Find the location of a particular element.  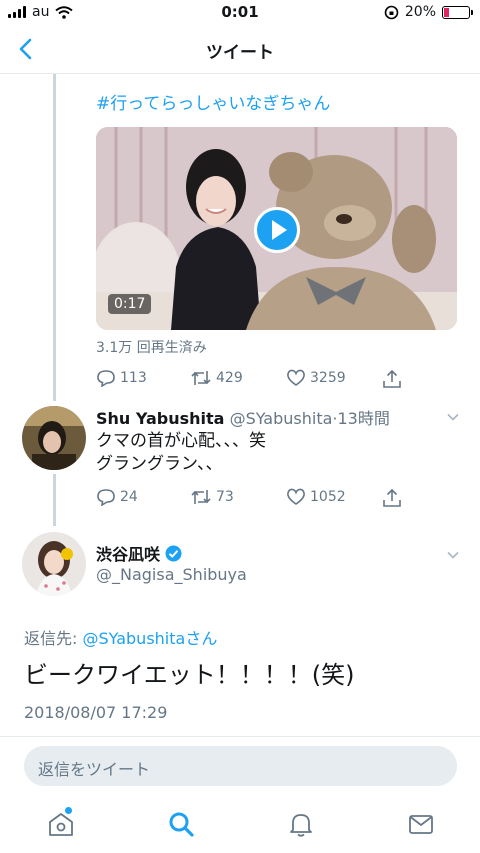

like-action: 1052 is located at coordinates (316, 497).